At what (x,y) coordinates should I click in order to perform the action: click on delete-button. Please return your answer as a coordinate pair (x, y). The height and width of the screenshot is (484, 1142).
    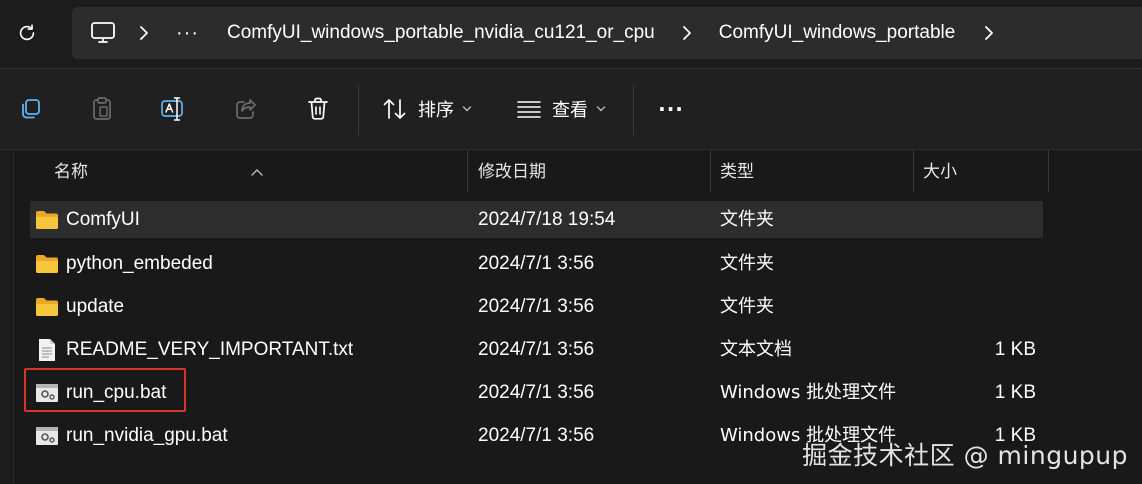
    Looking at the image, I should click on (318, 109).